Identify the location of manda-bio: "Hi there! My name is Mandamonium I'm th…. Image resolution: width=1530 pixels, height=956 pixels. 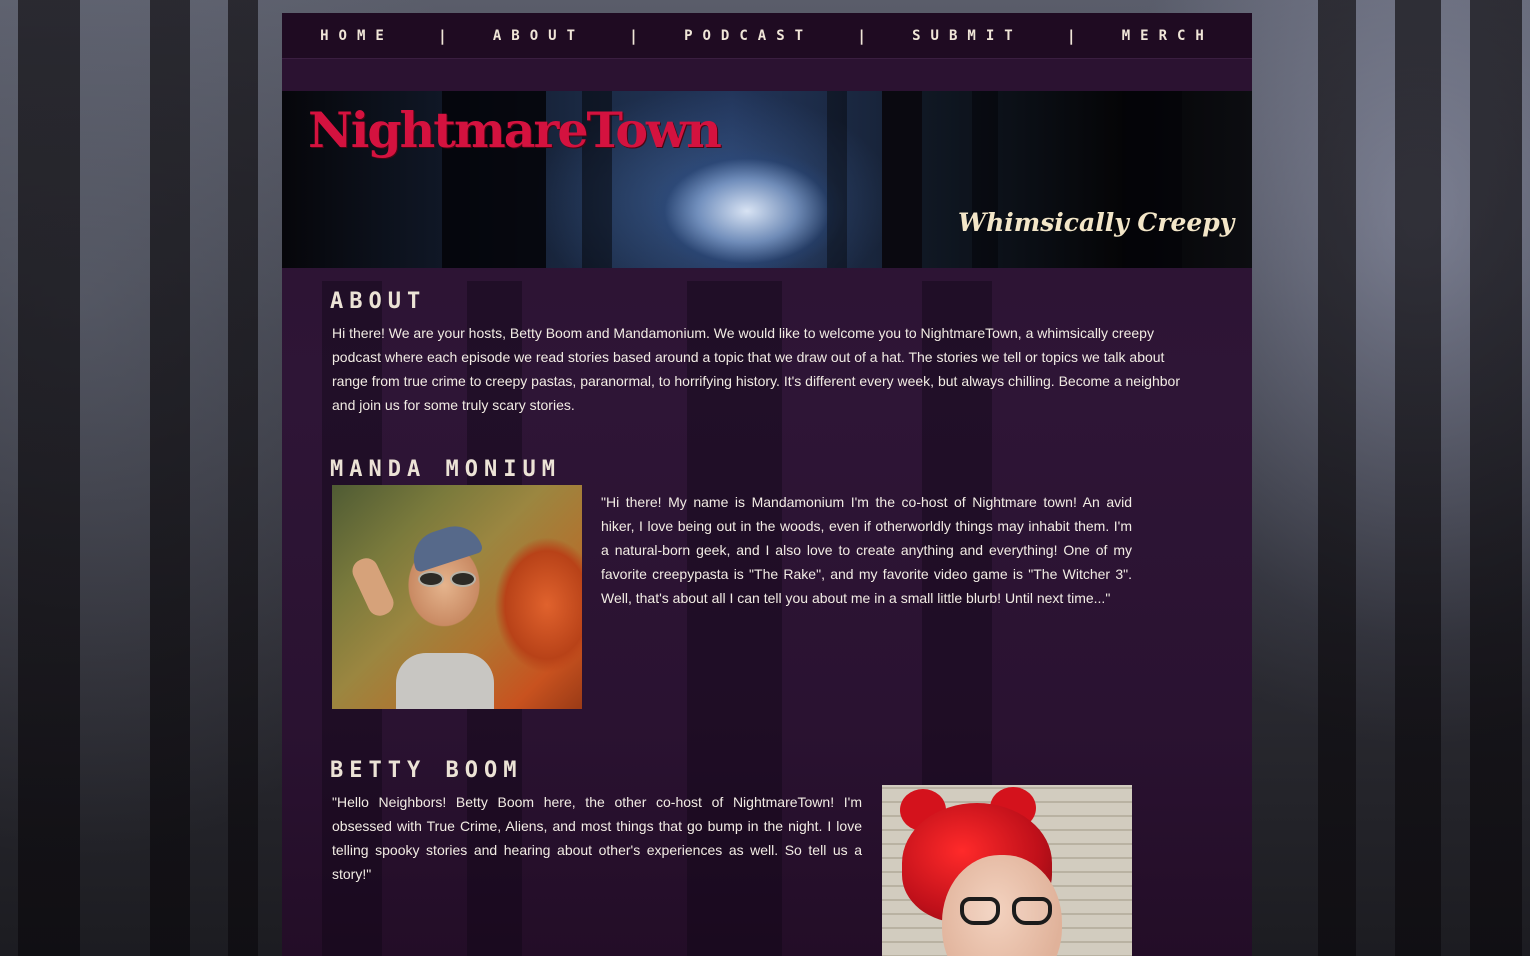
(866, 550).